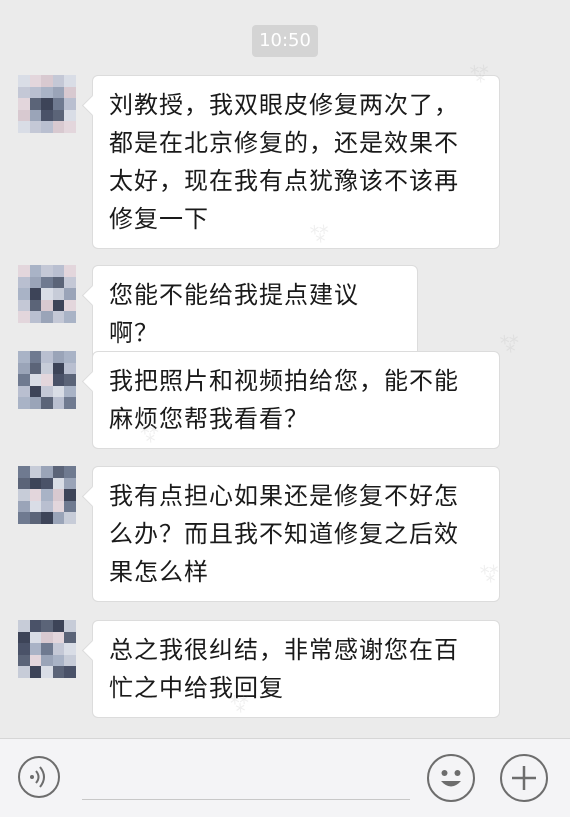  I want to click on message-text: 我把照片和视频拍给您，能不能麻烦您帮我看看？, so click(284, 400).